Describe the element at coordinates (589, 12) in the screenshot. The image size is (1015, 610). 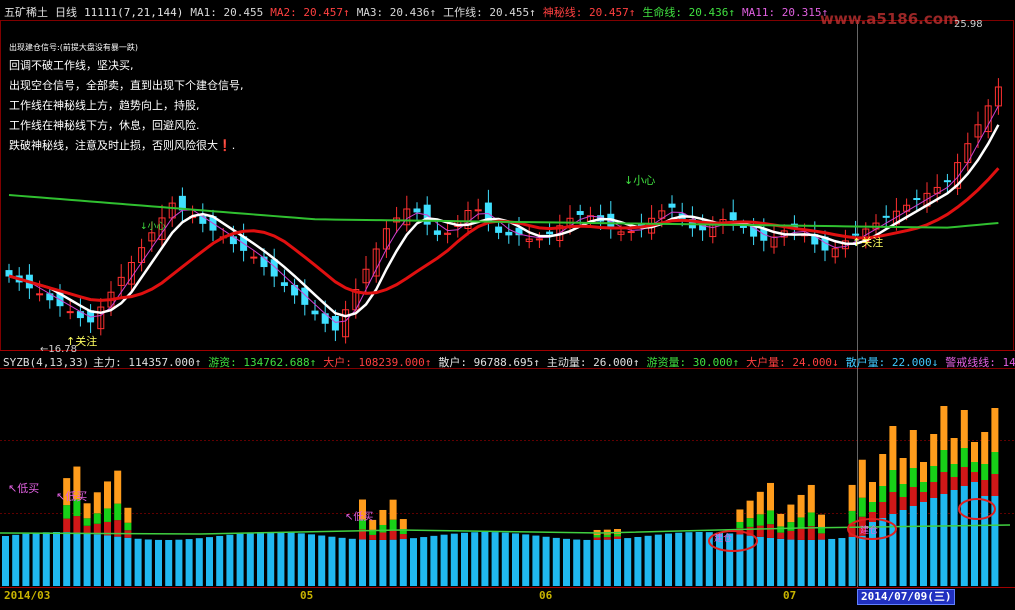
I see `top-indicator-4: 神秘线: 20.457↑` at that location.